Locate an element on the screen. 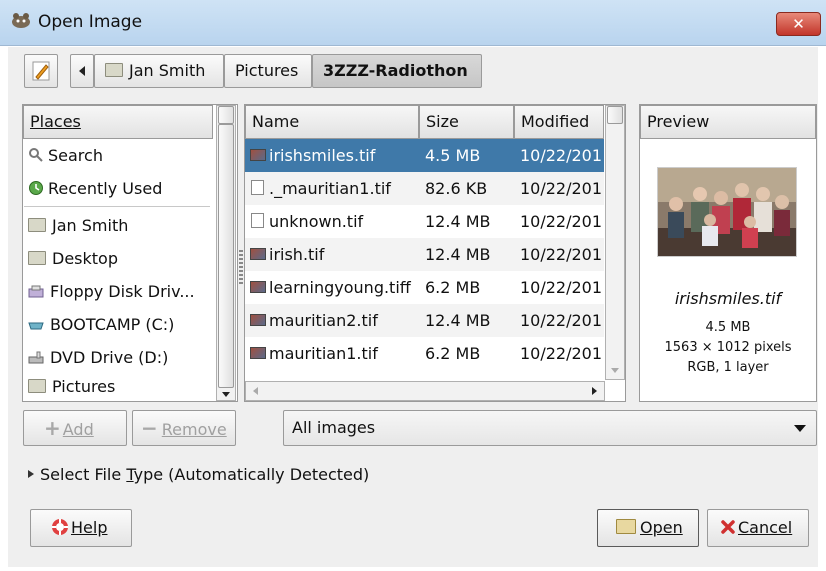 The image size is (826, 571). folder-open-icon is located at coordinates (626, 526).